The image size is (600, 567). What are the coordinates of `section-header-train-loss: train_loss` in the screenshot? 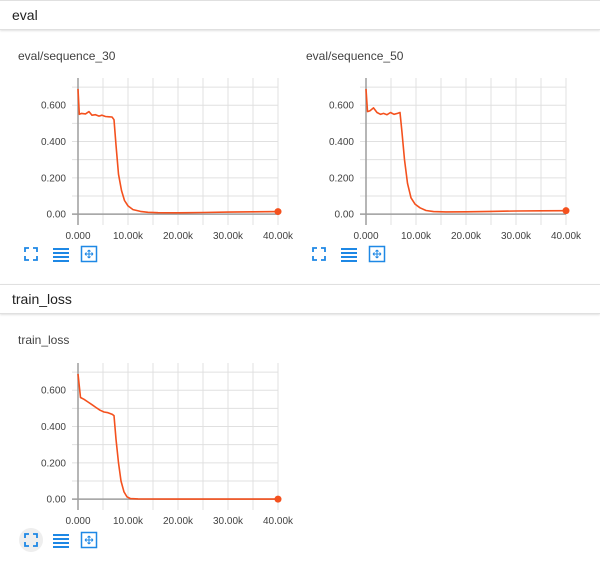 It's located at (300, 299).